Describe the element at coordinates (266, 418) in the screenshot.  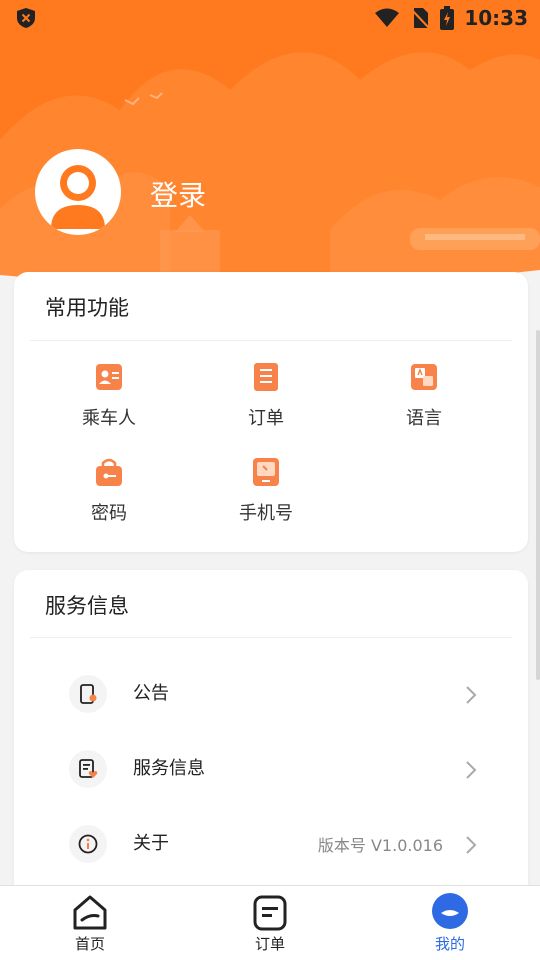
I see `function-label: 订单` at that location.